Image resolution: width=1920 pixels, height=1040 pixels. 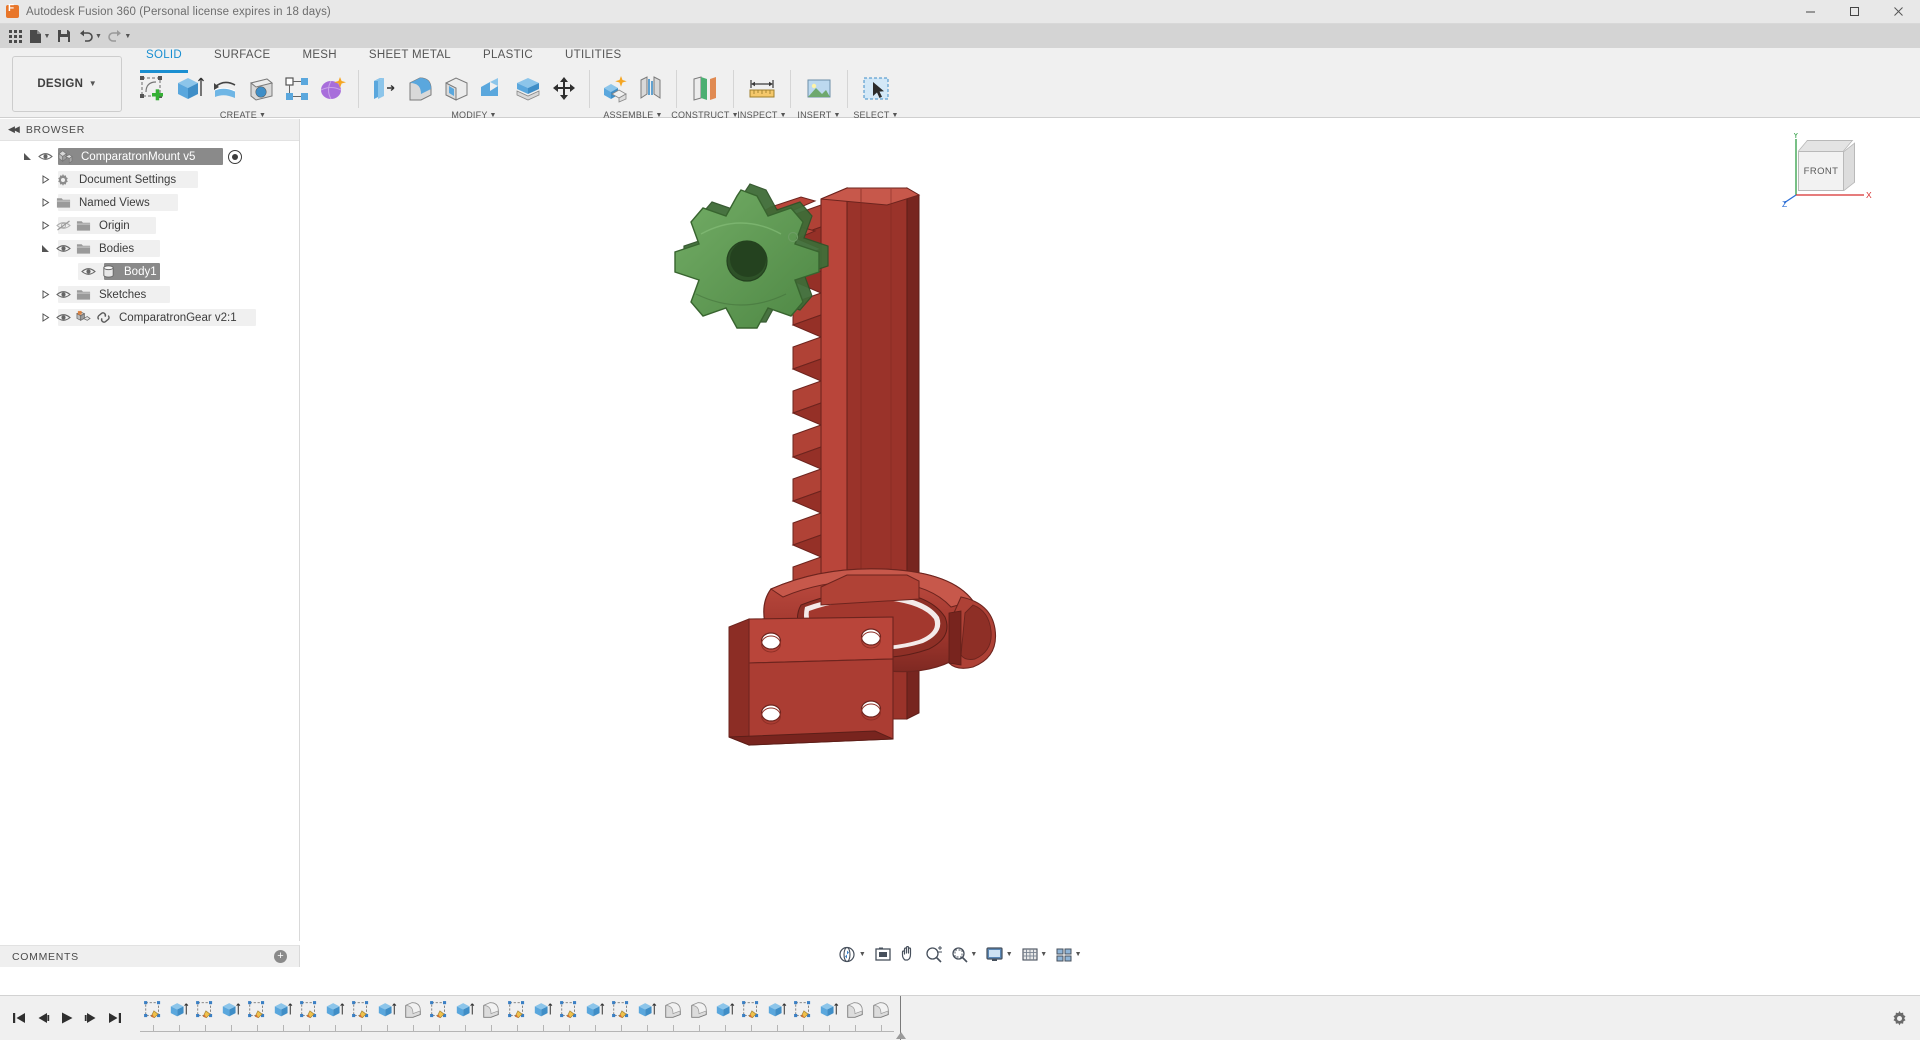 What do you see at coordinates (384, 89) in the screenshot?
I see `press-pull-icon` at bounding box center [384, 89].